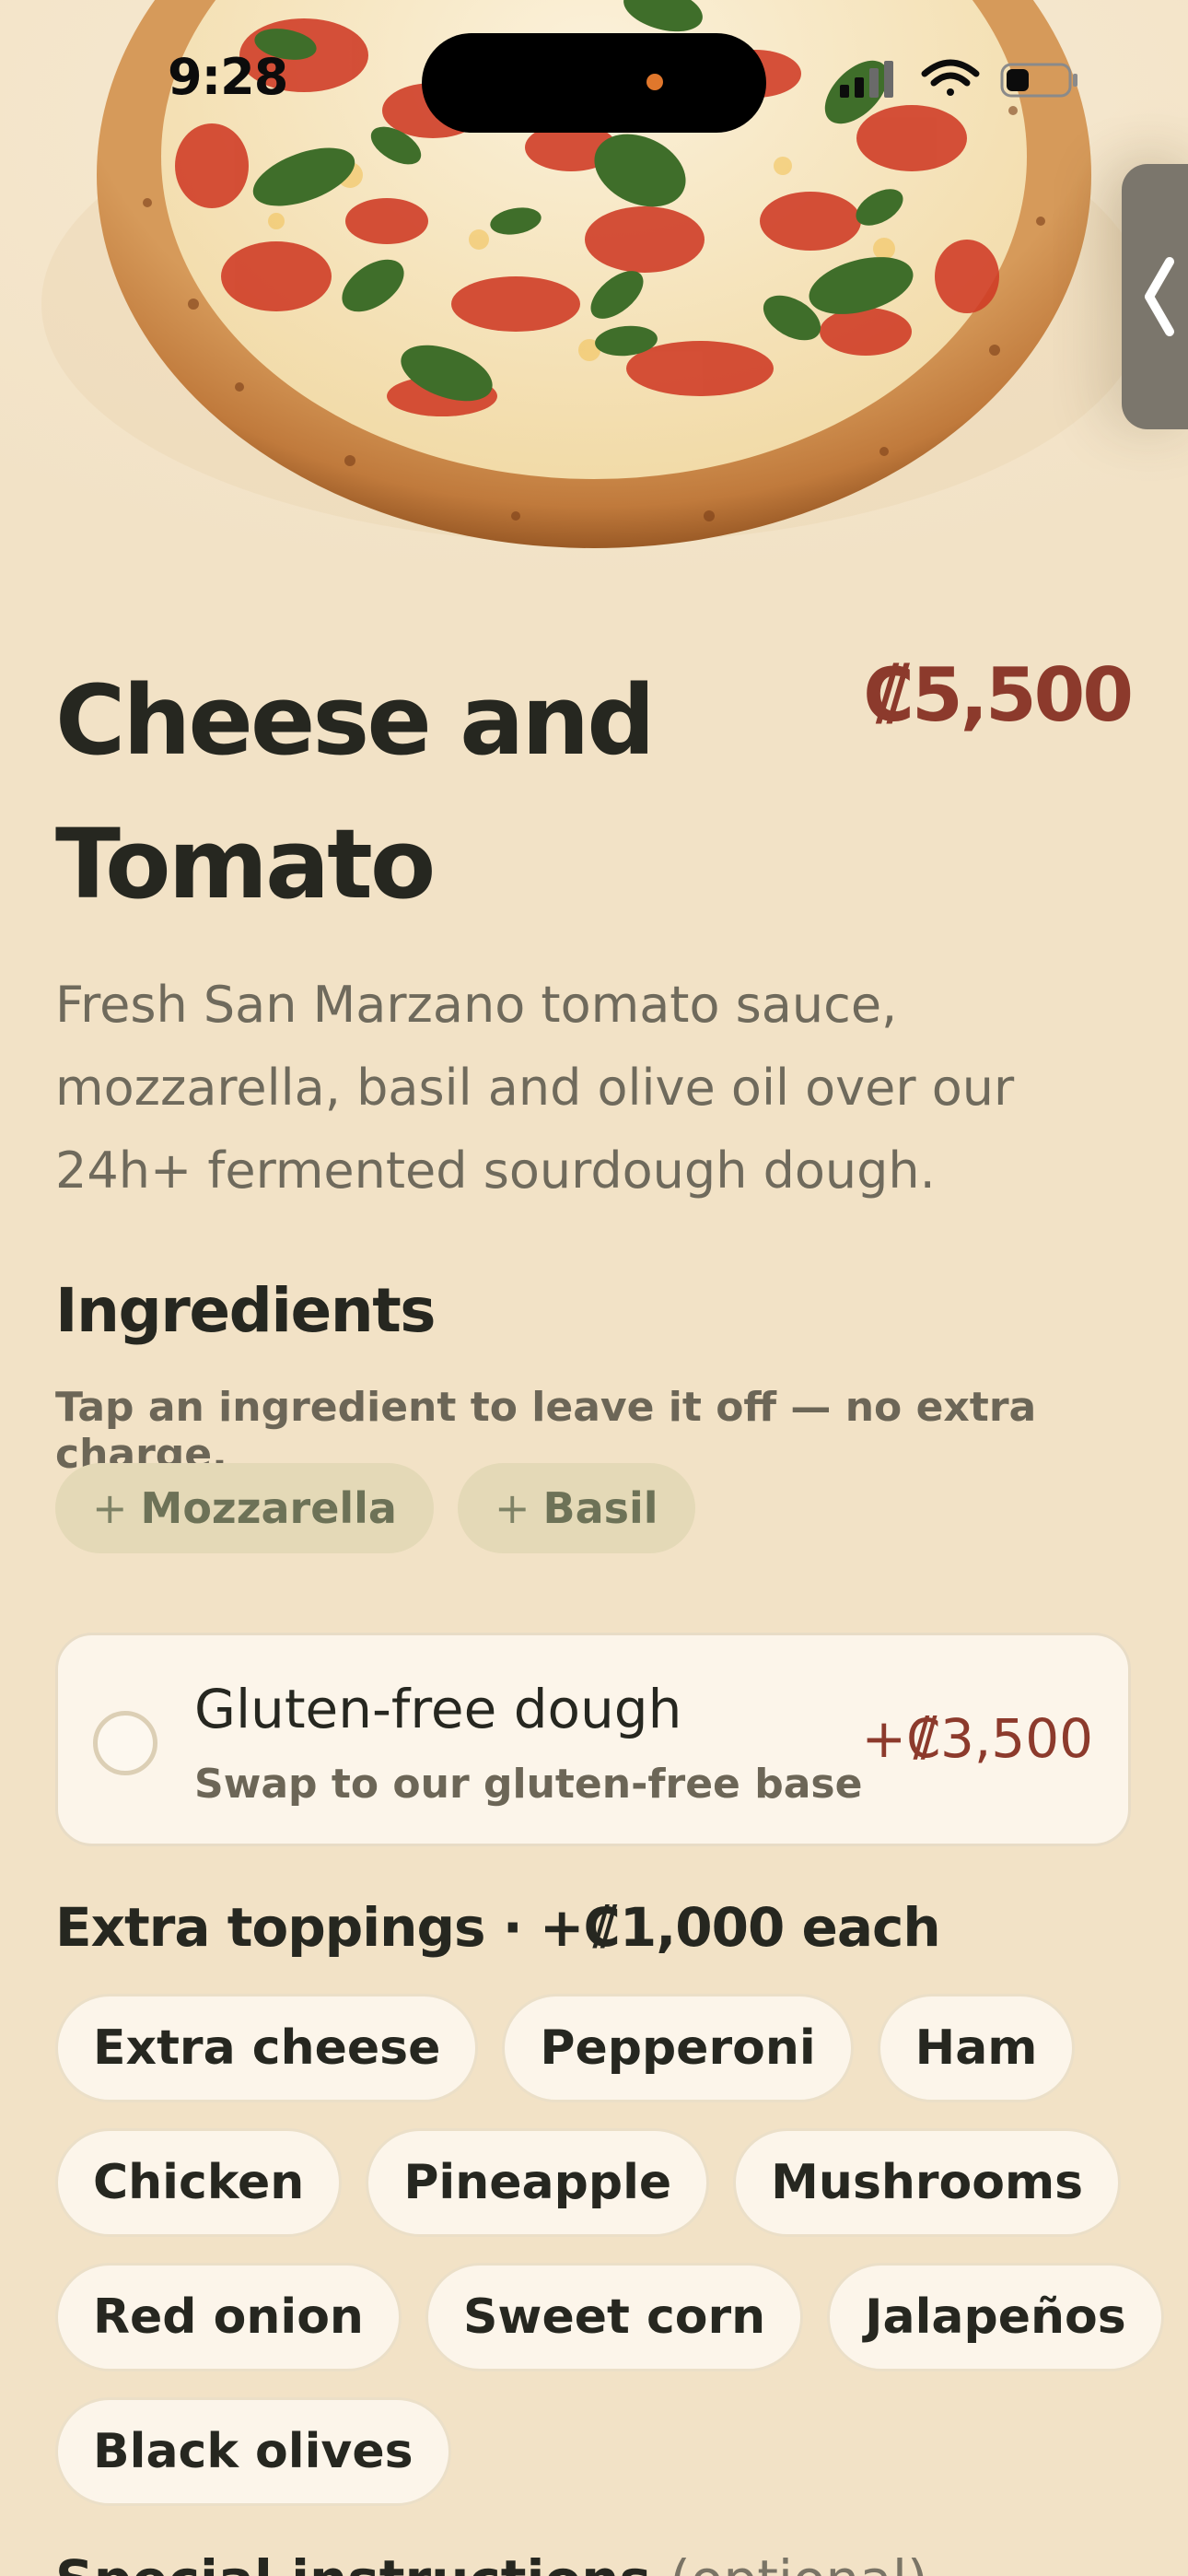 The image size is (1188, 2576). Describe the element at coordinates (614, 2317) in the screenshot. I see `topping-chip: Sweet corn` at that location.